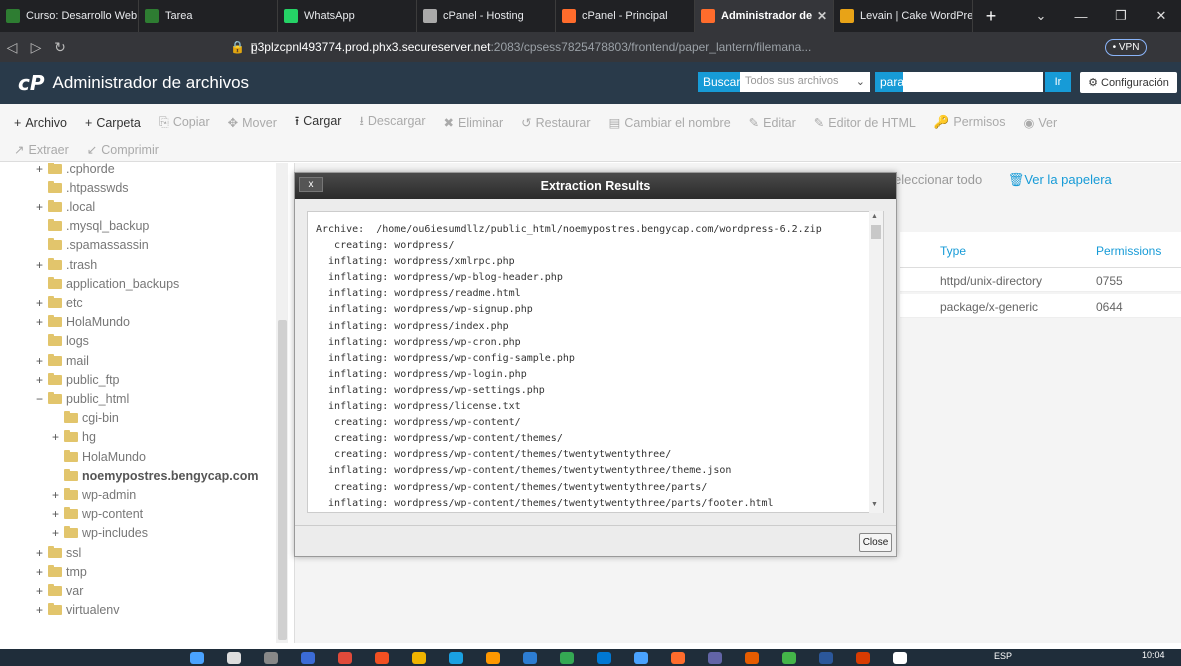  I want to click on scroll-up-icon: ▲, so click(874, 216).